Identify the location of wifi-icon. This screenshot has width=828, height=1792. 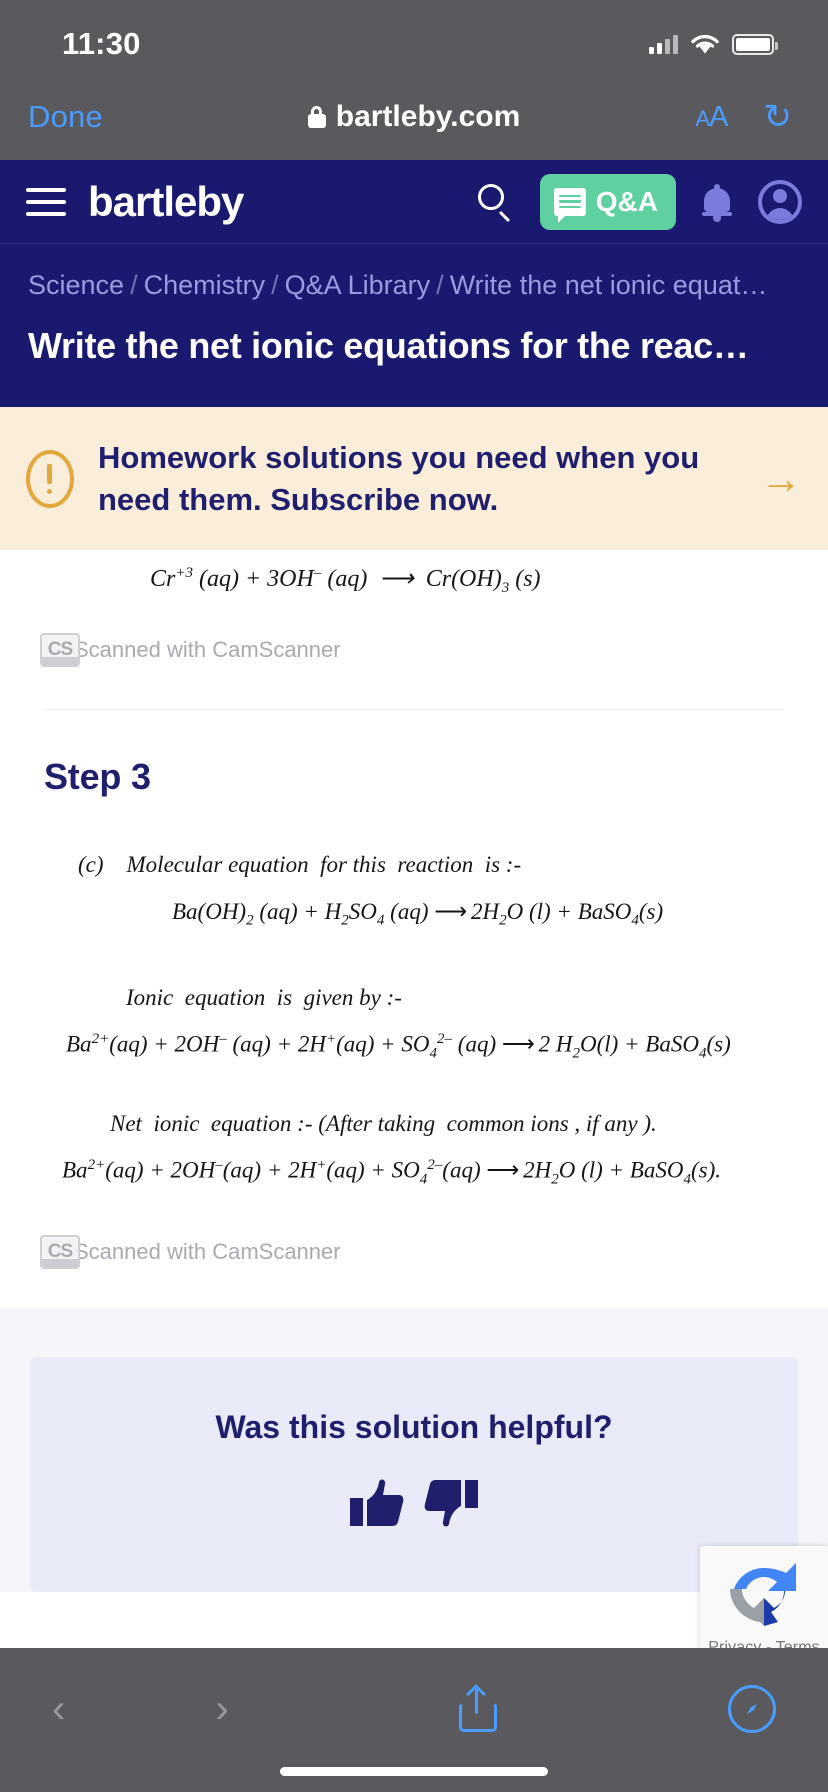
(705, 44).